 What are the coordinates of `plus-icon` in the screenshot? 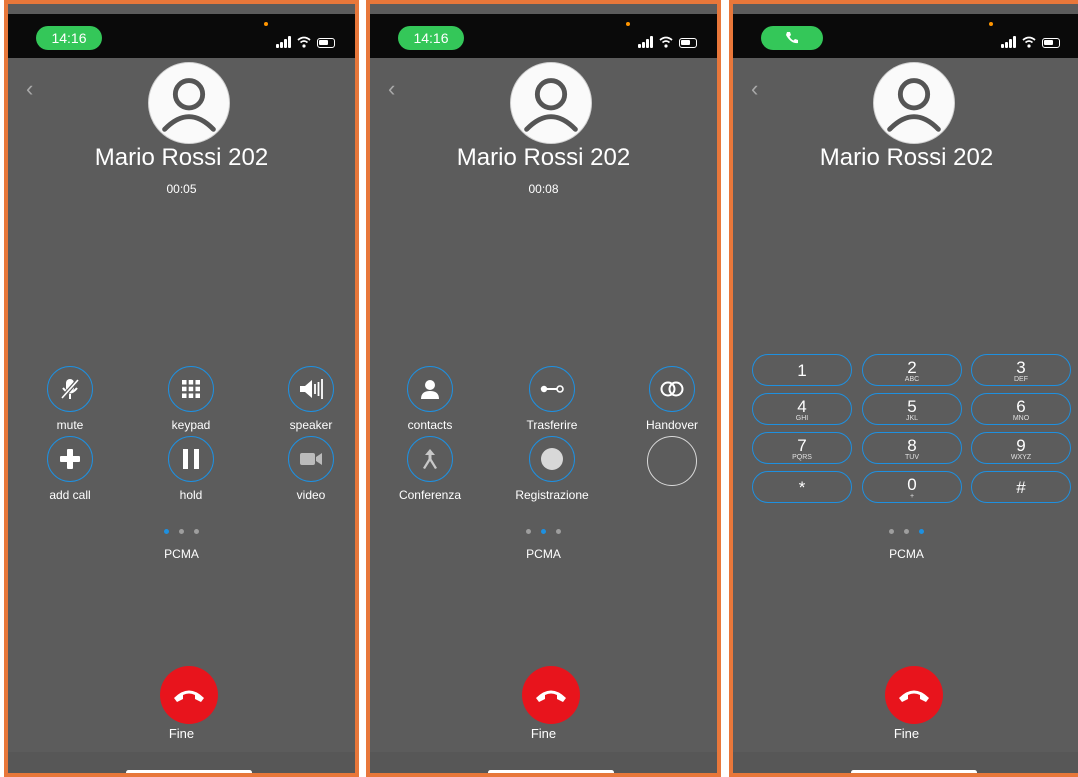 It's located at (70, 459).